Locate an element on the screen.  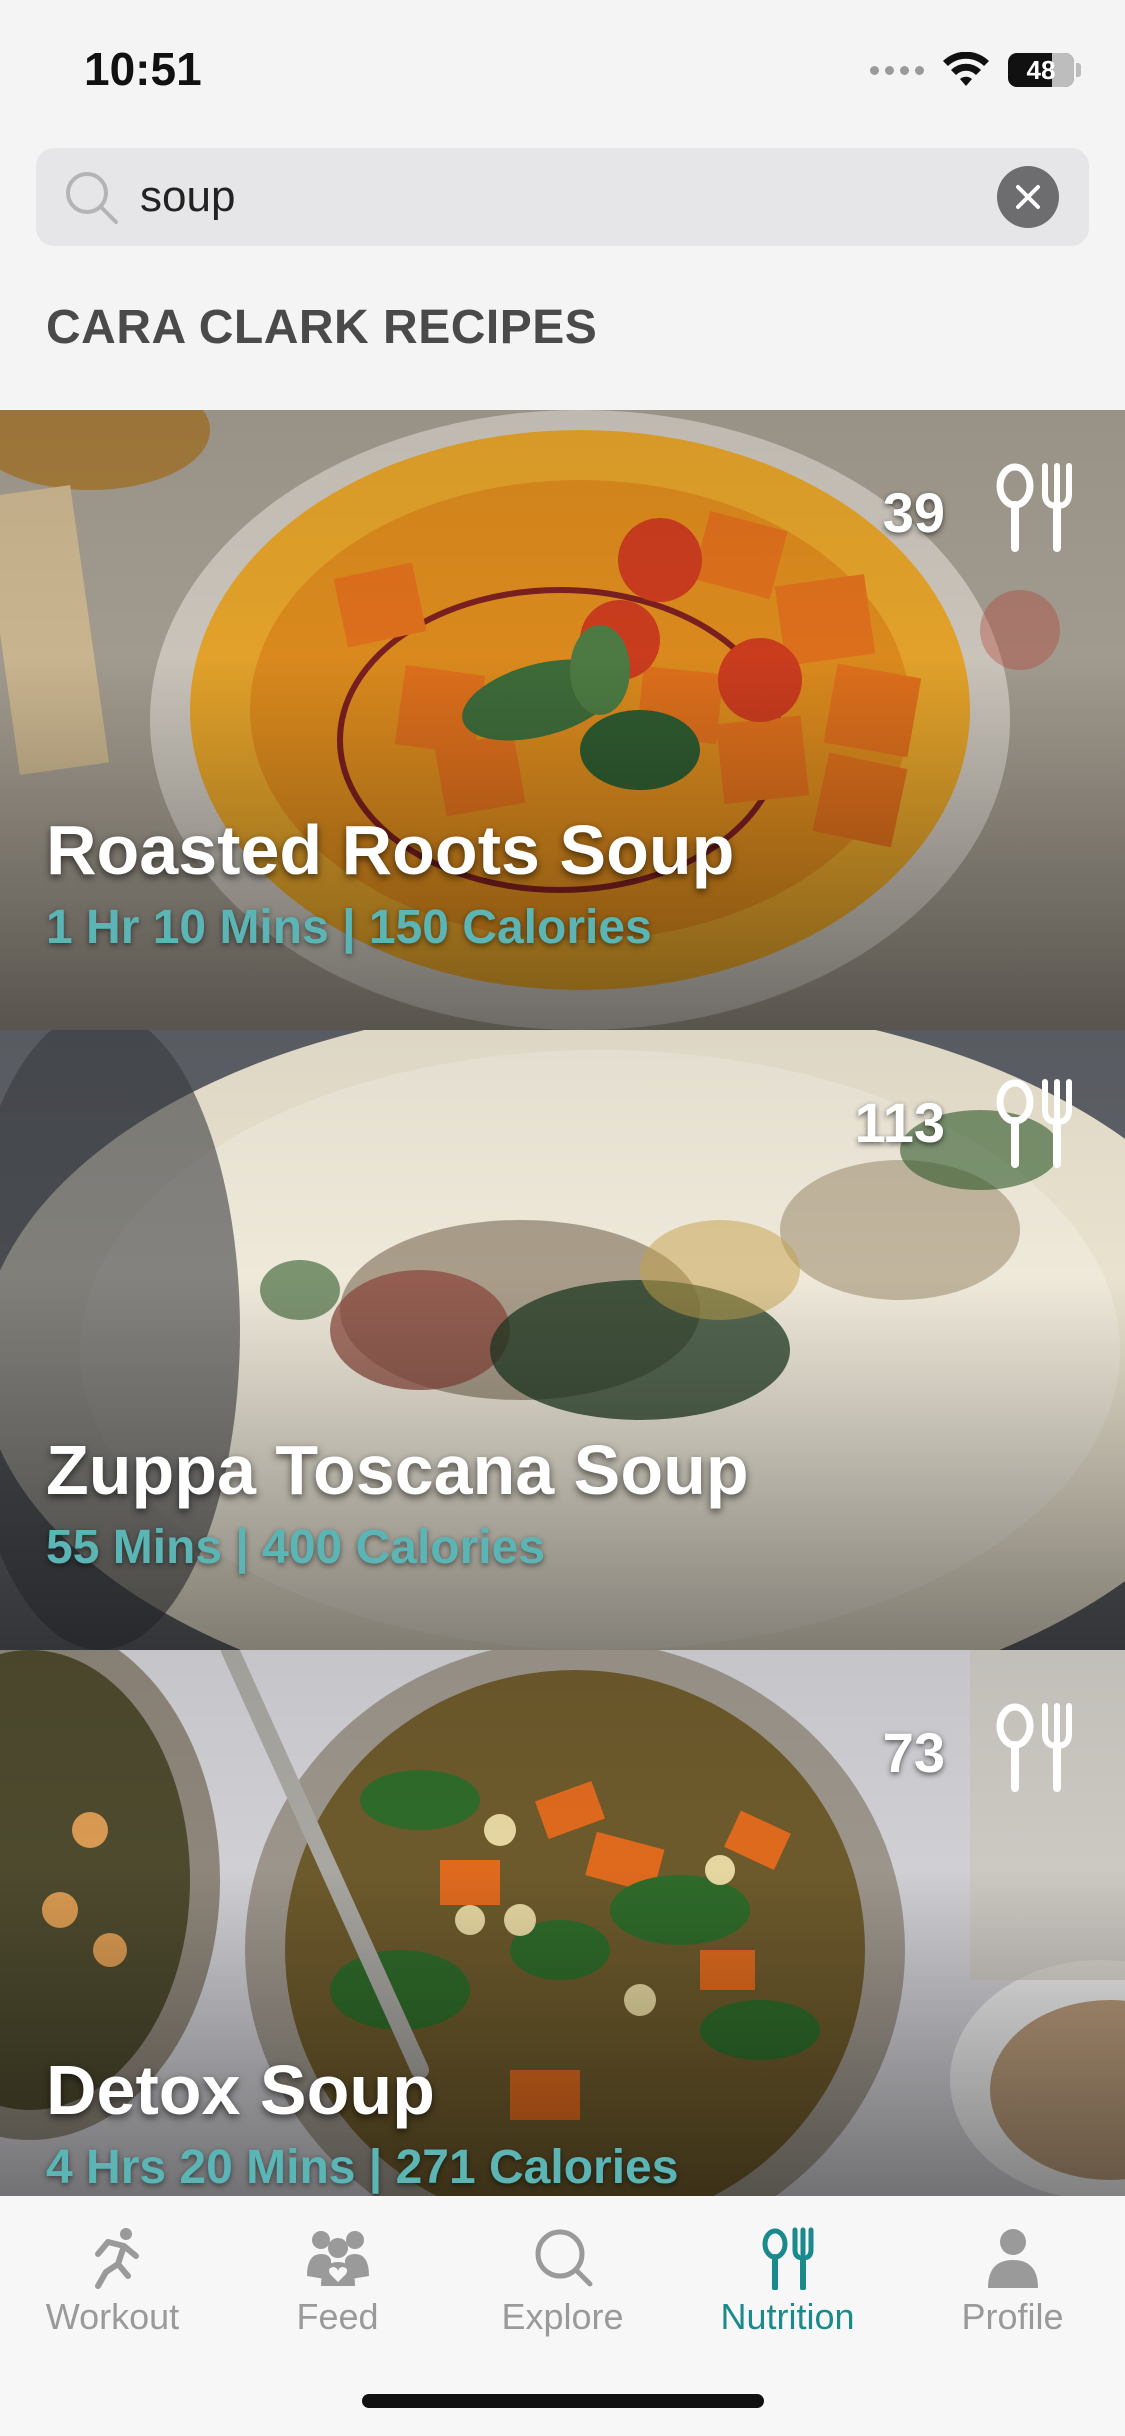
recipe-meta: 55 Mins | 400 Calories is located at coordinates (296, 1547).